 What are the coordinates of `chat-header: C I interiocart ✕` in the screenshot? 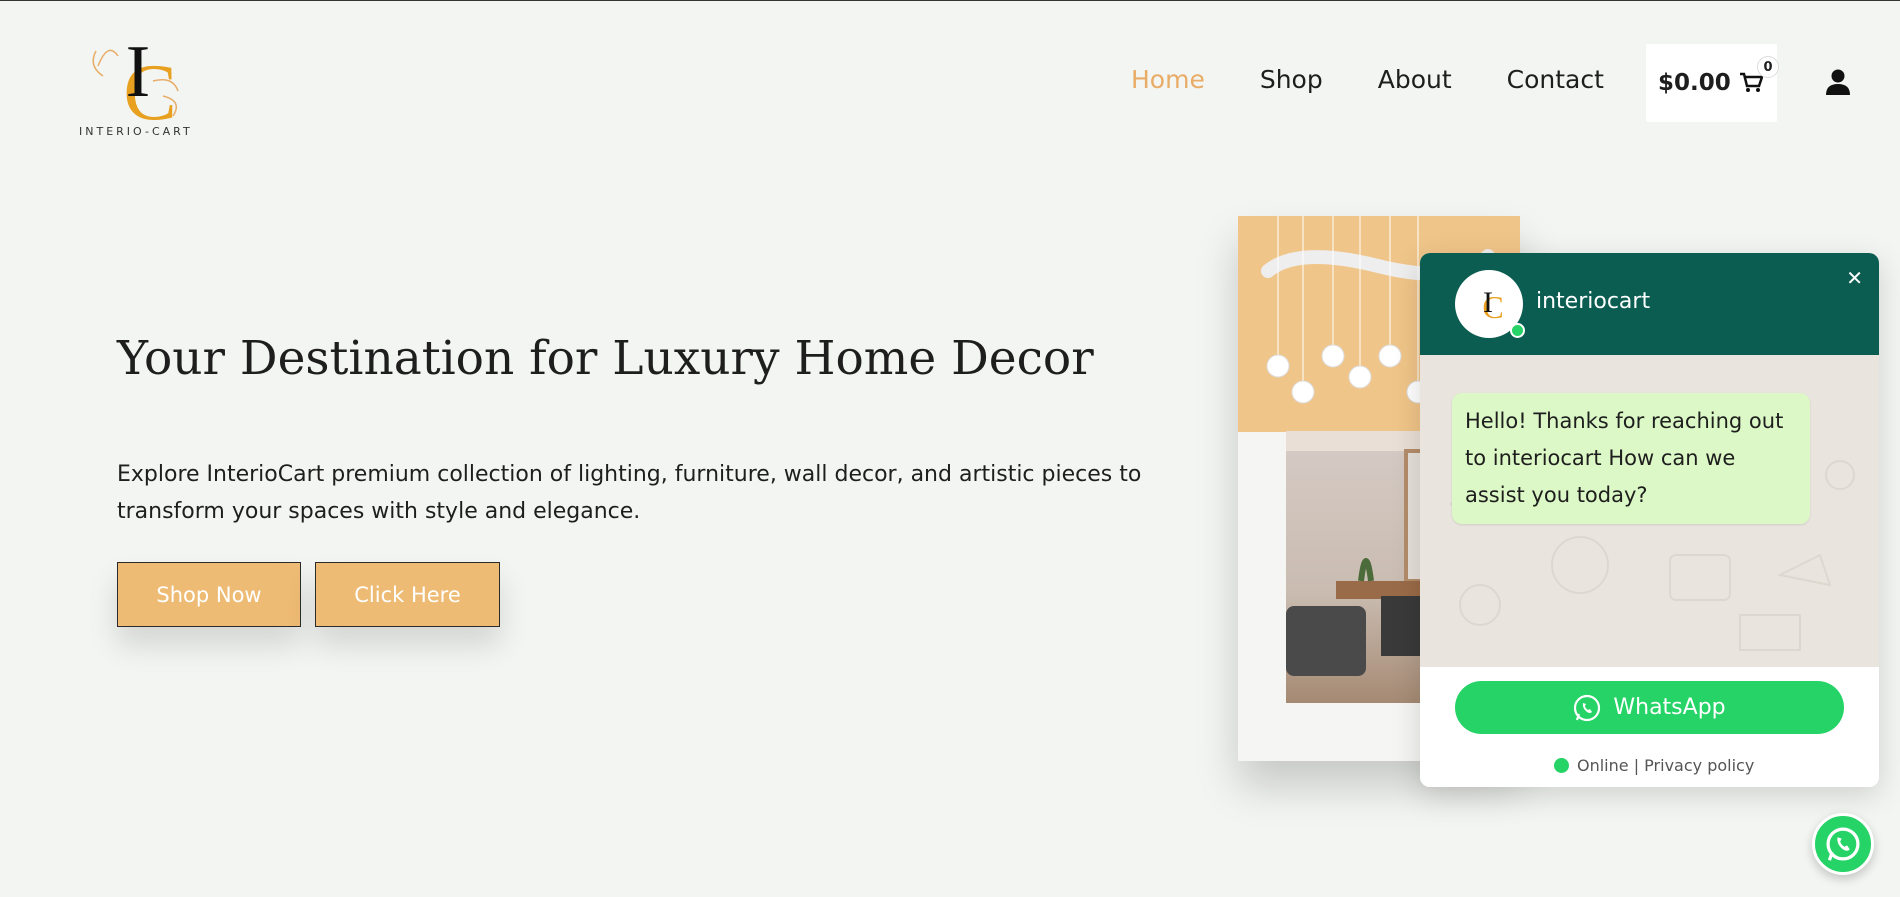 It's located at (1649, 304).